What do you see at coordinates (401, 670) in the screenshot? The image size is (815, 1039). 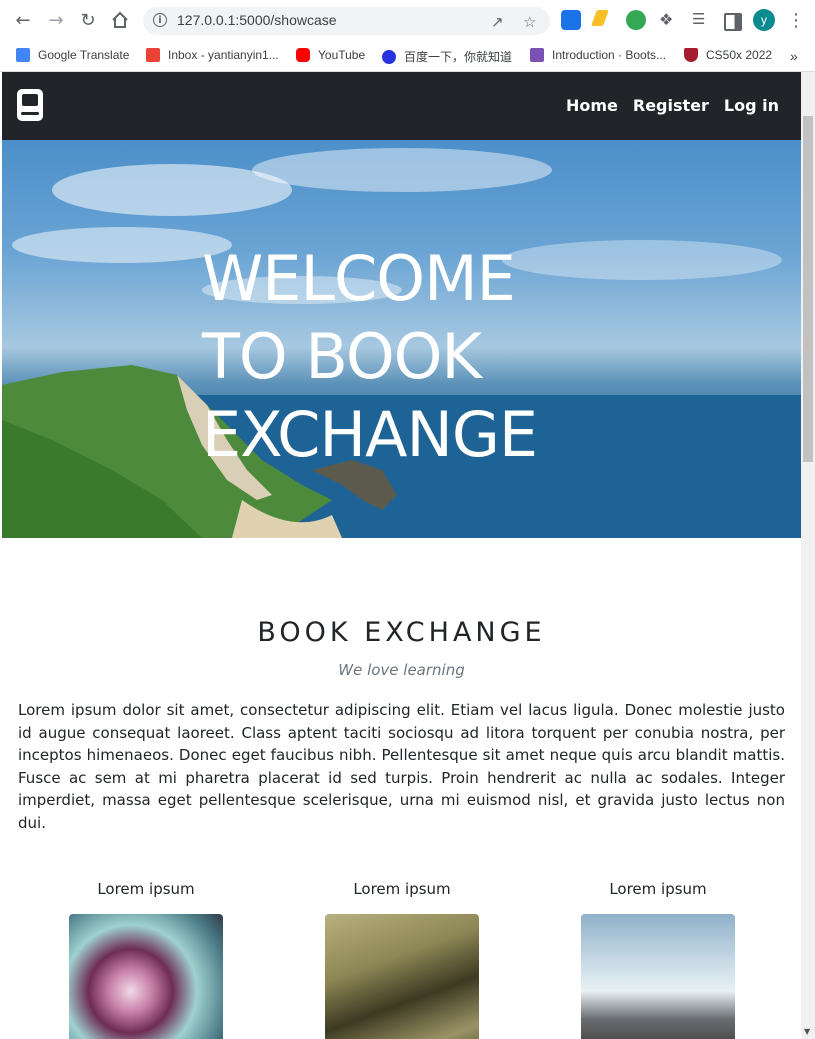 I see `section-subtitle: We love learning` at bounding box center [401, 670].